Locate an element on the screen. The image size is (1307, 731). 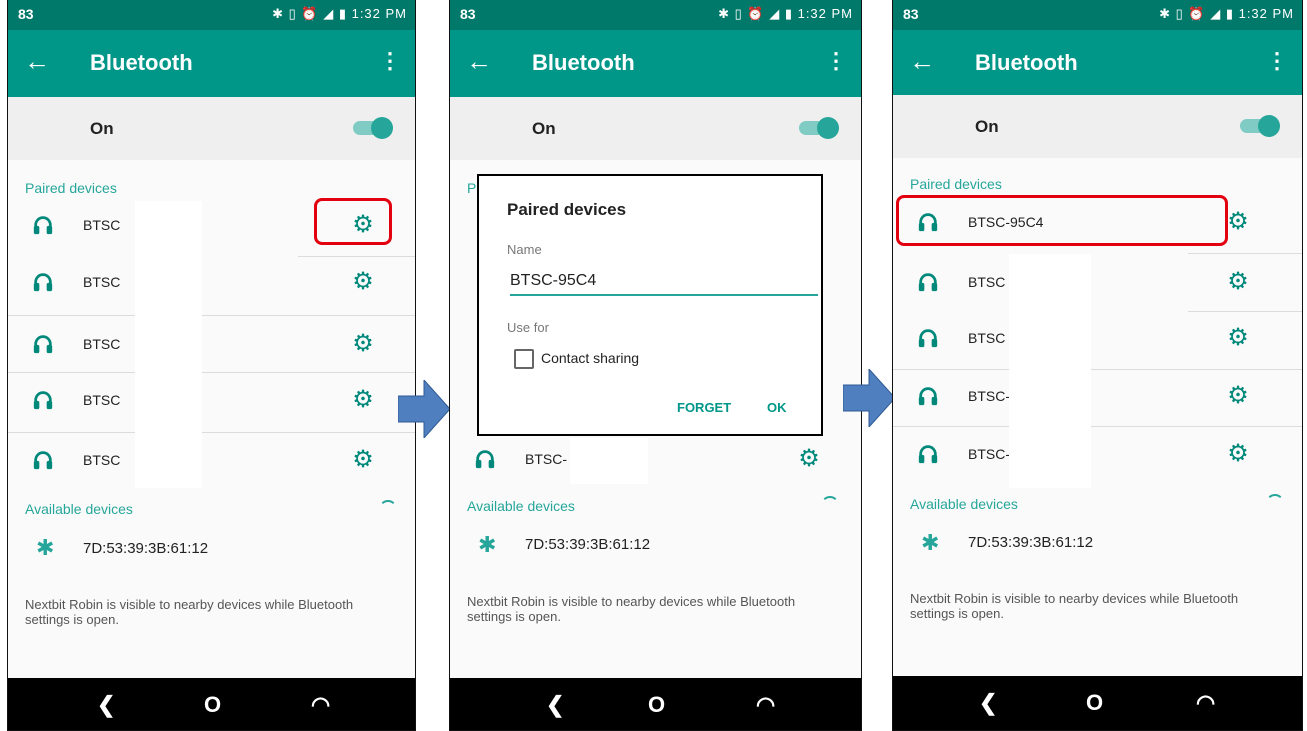
contact-sharing-checkbox is located at coordinates (524, 359).